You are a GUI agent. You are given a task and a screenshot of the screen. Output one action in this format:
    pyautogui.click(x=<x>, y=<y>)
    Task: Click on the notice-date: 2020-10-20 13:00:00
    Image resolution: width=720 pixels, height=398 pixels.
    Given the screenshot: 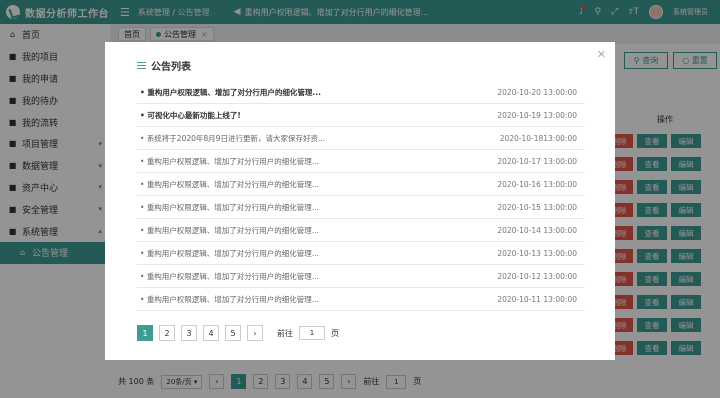 What is the action you would take?
    pyautogui.click(x=537, y=92)
    